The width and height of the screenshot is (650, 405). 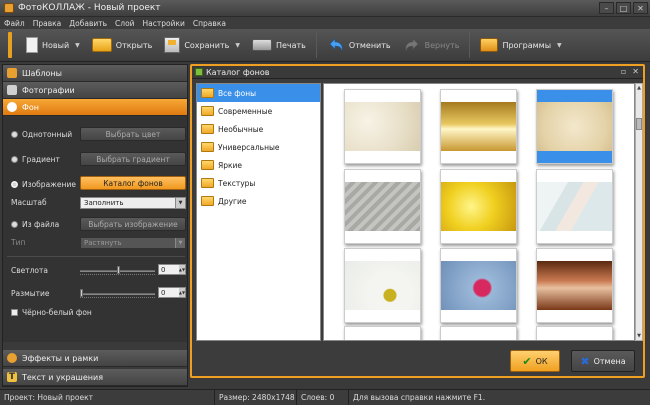 I want to click on category-other: Другие, so click(x=258, y=201).